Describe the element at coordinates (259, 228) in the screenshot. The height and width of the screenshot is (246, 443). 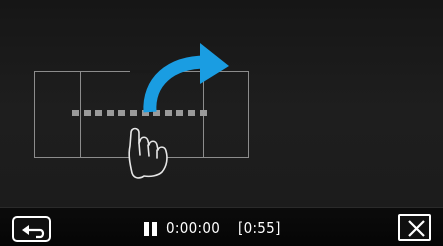
I see `total-time: [0:55]` at that location.